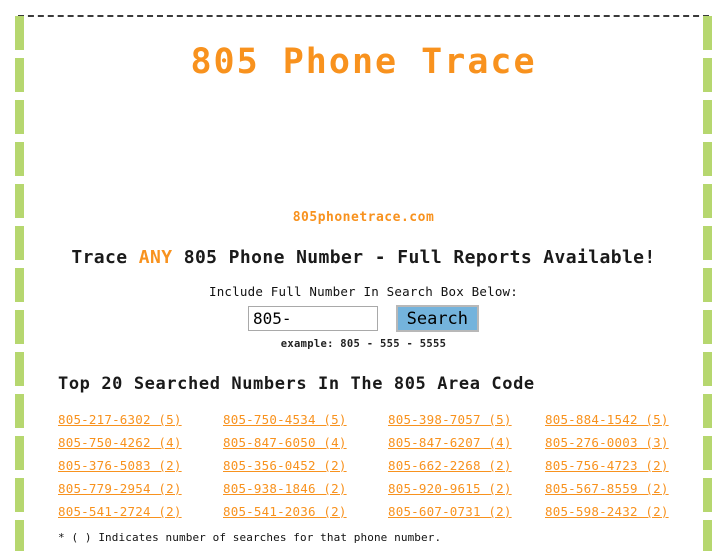 The height and width of the screenshot is (551, 727). What do you see at coordinates (466, 465) in the screenshot?
I see `phone-number-link: 805-662-2268 (2)` at bounding box center [466, 465].